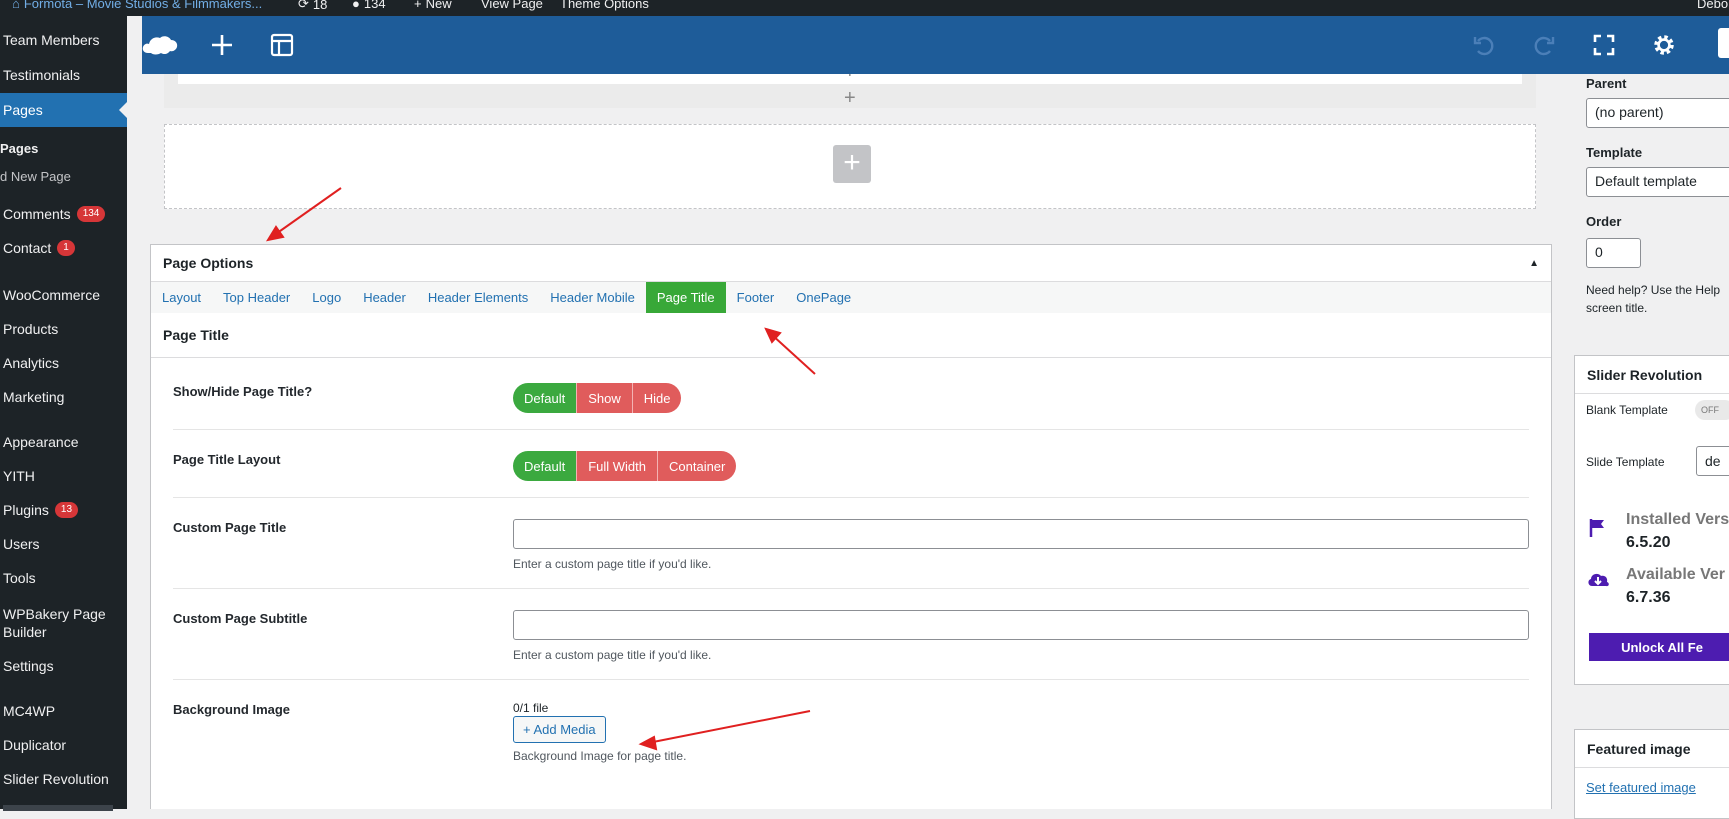  What do you see at coordinates (478, 297) in the screenshot?
I see `tab-header-elements: Header Elements` at bounding box center [478, 297].